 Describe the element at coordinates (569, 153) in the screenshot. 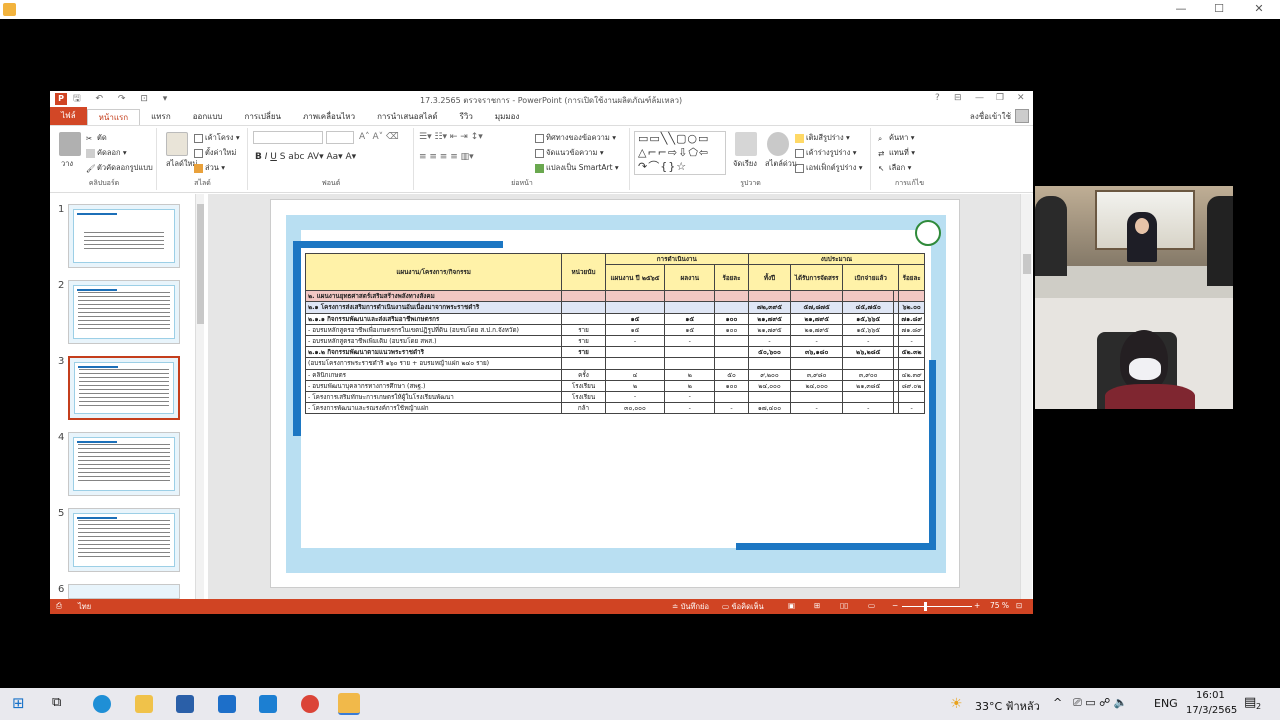

I see `align-text-button: จัดแนวข้อความ ▾` at that location.